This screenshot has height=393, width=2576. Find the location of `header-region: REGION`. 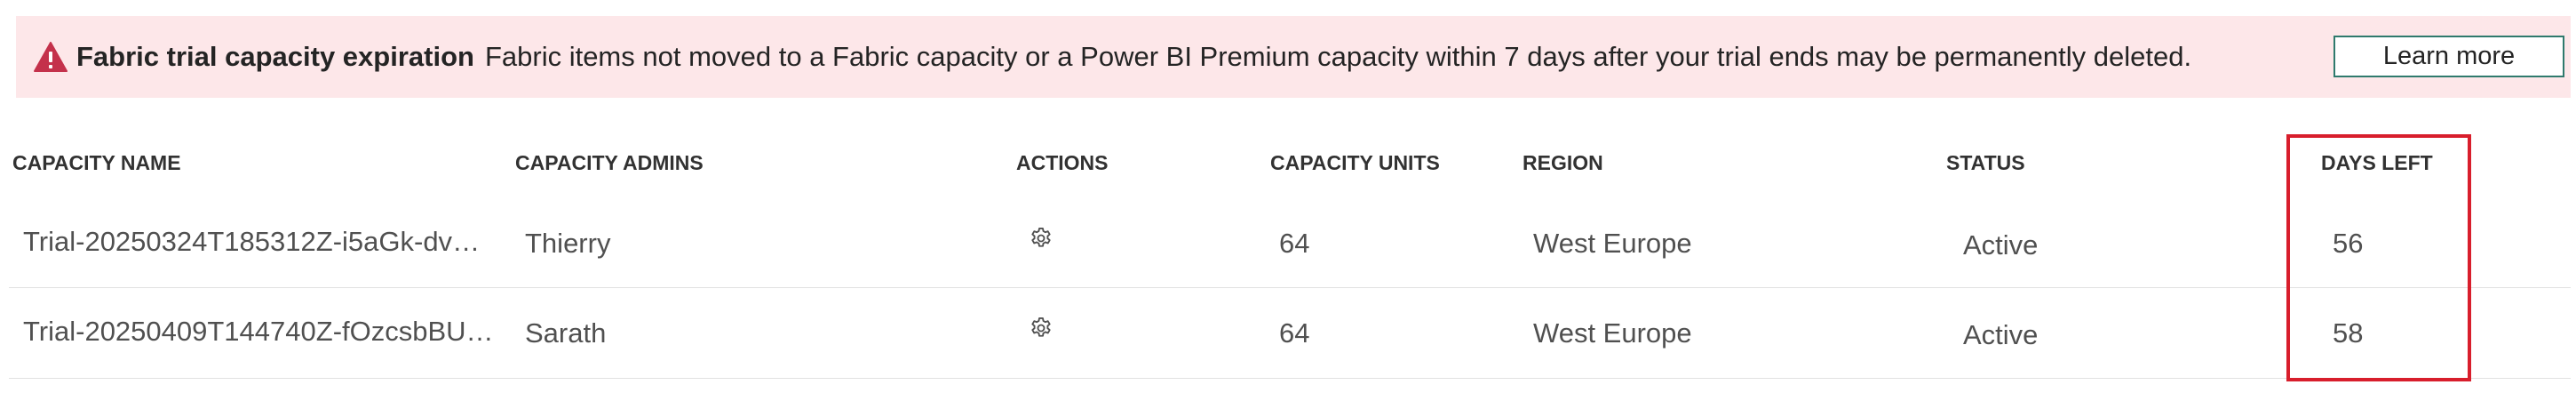

header-region: REGION is located at coordinates (1563, 163).